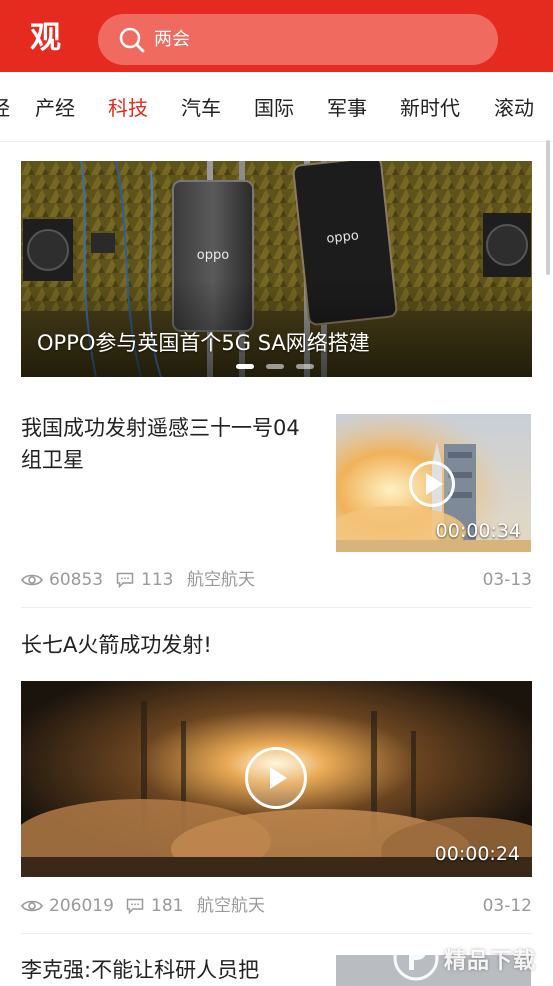  What do you see at coordinates (514, 108) in the screenshot?
I see `tab-rolling: 滚动` at bounding box center [514, 108].